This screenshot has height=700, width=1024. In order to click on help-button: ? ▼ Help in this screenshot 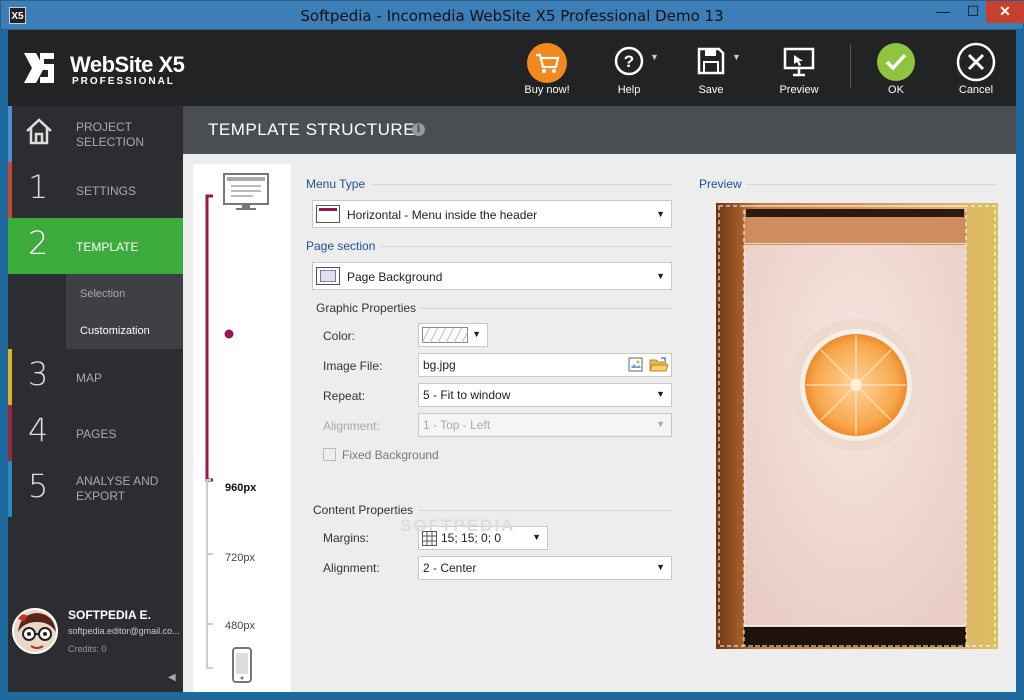, I will do `click(629, 69)`.